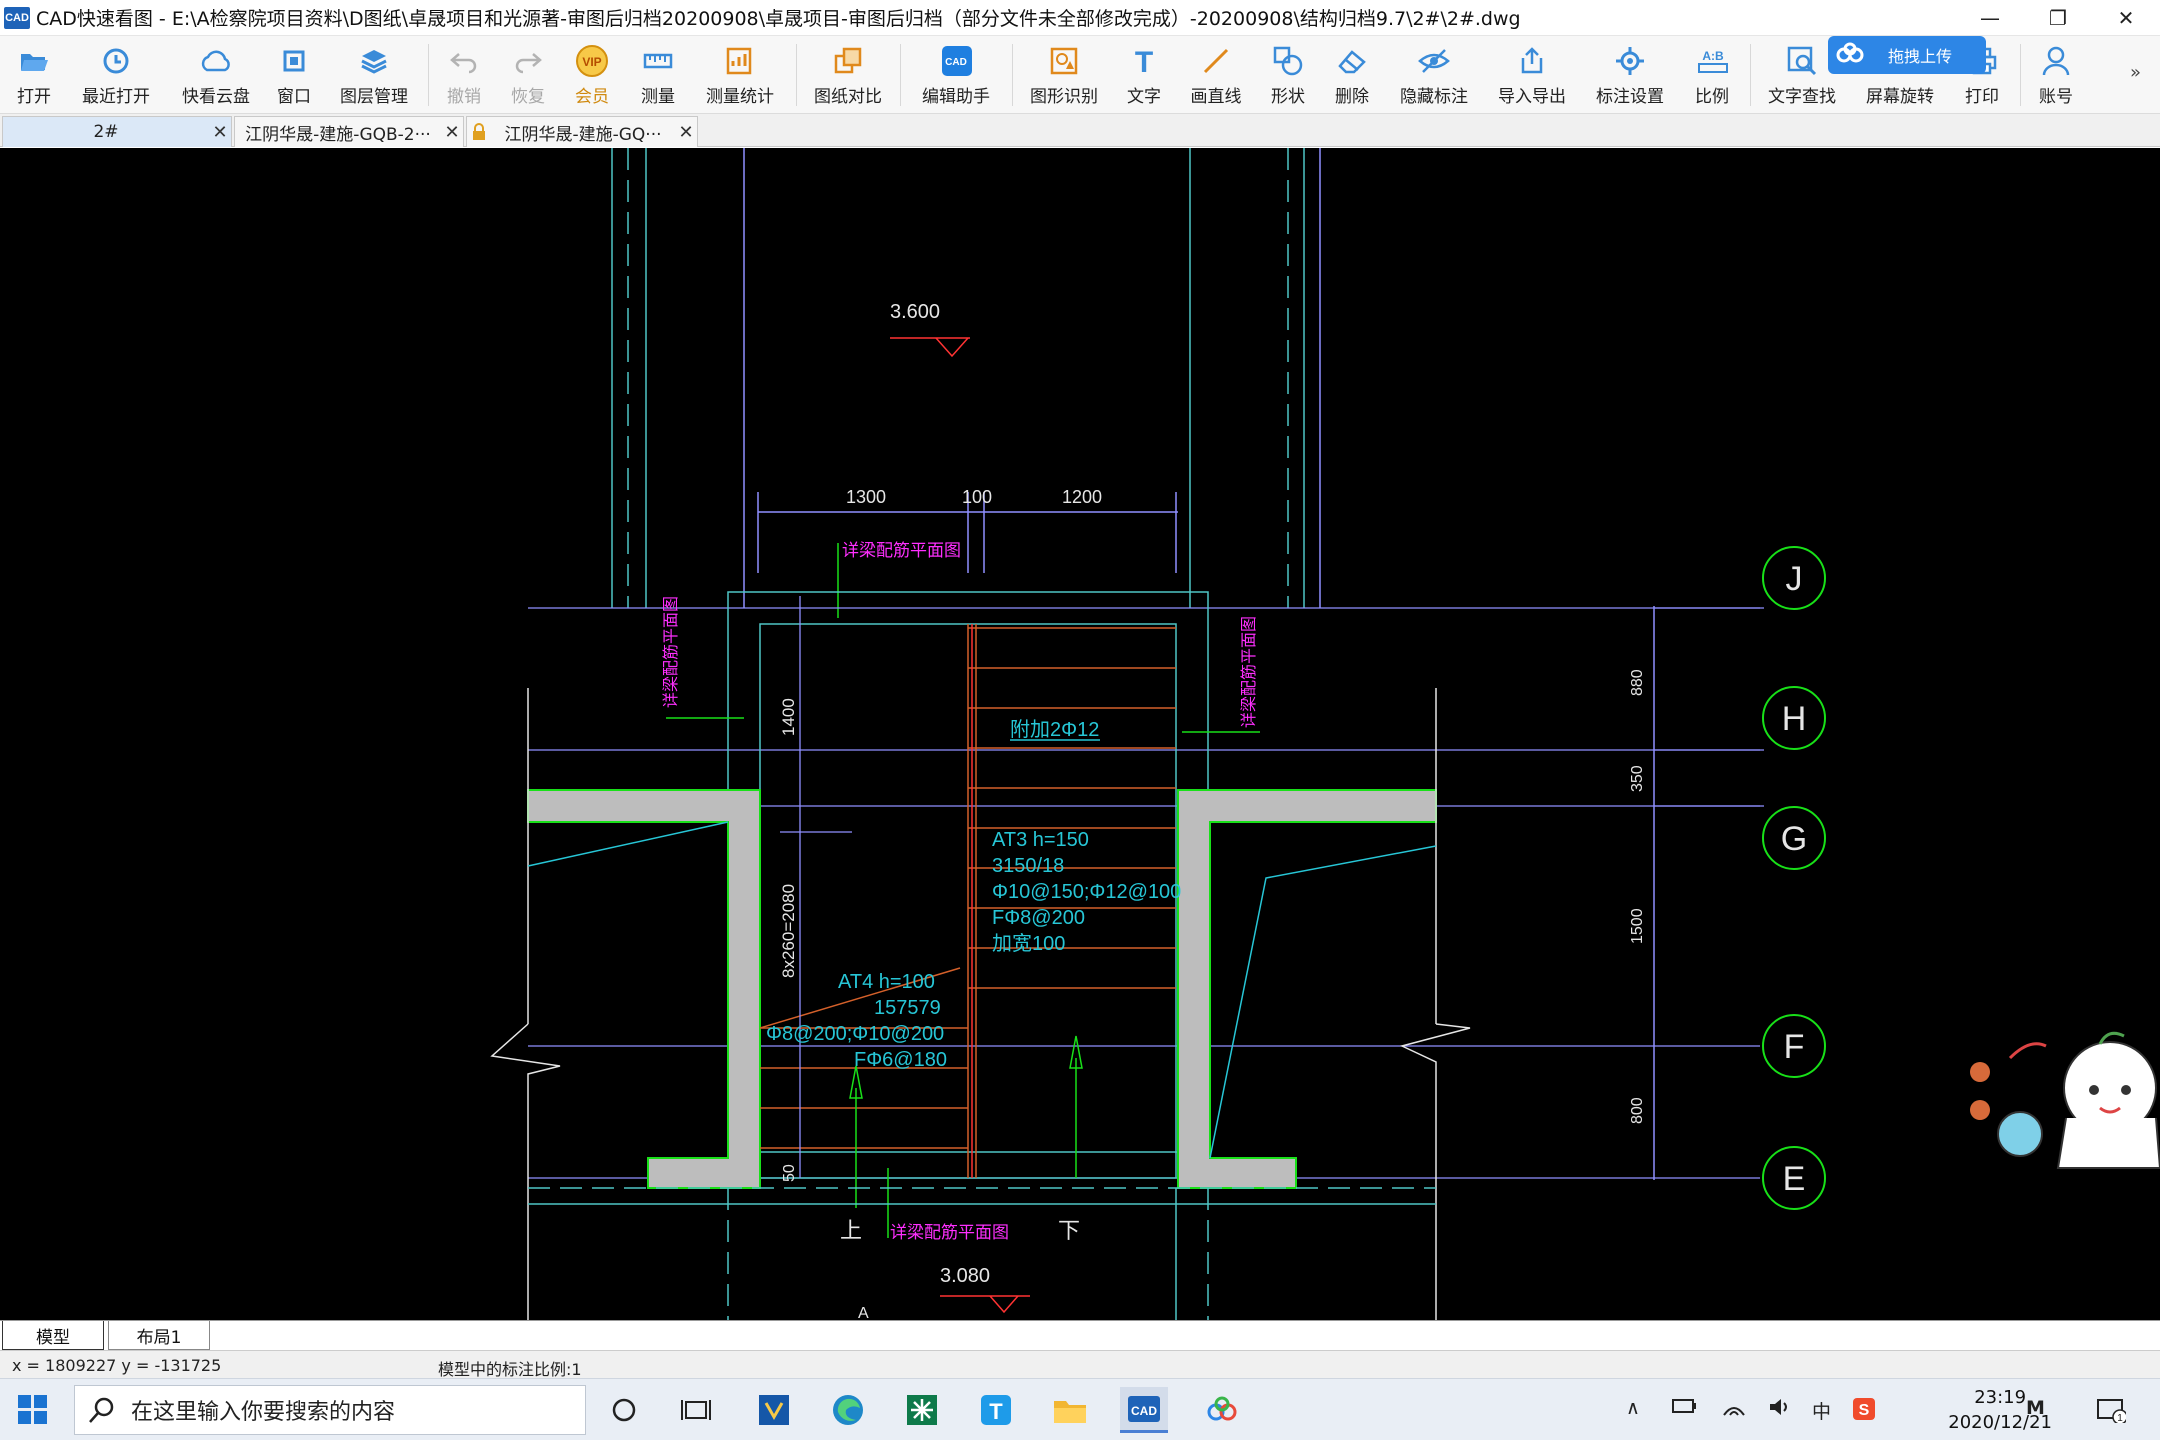  I want to click on toolbar-undo-button: 撤销, so click(464, 75).